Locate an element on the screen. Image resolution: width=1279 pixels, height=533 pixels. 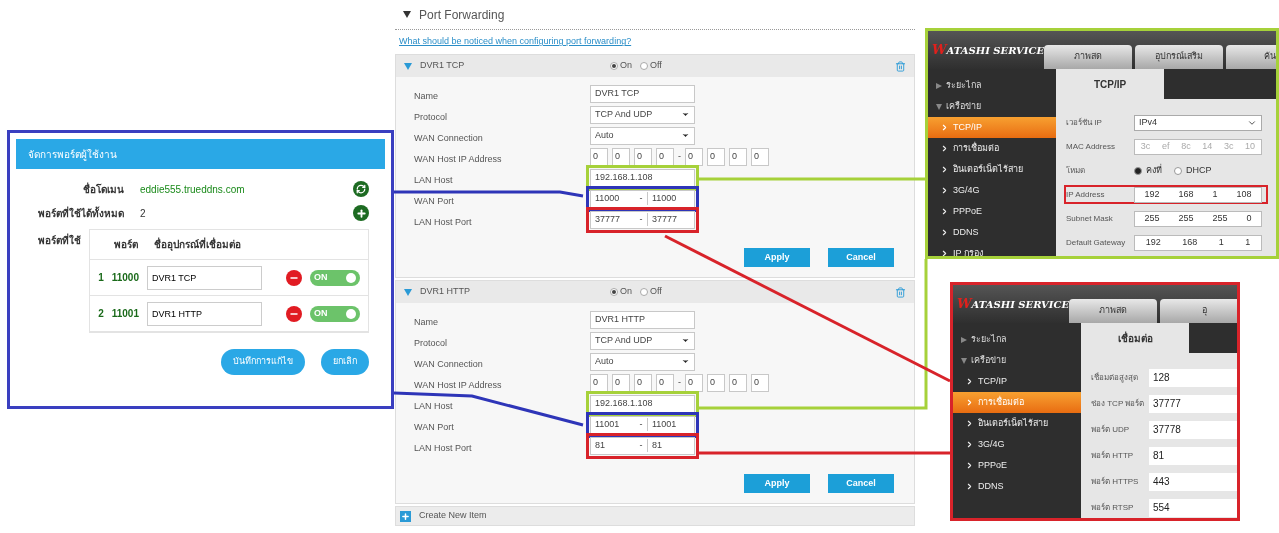
device-name-field: DVR1 TCP is located at coordinates (204, 277).